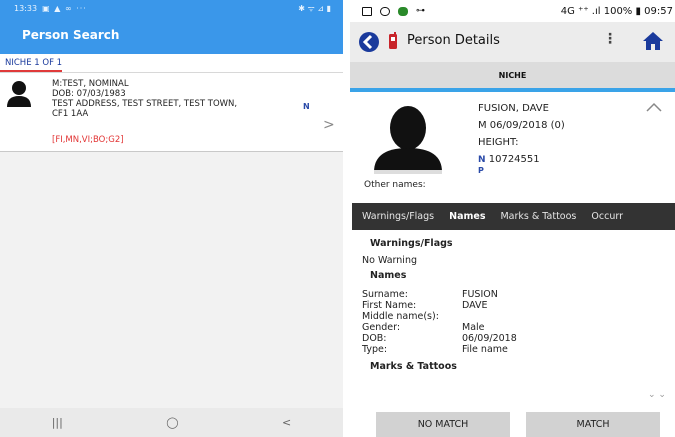 This screenshot has height=437, width=675. Describe the element at coordinates (512, 423) in the screenshot. I see `match-buttons: NO MATCH MATCH` at that location.